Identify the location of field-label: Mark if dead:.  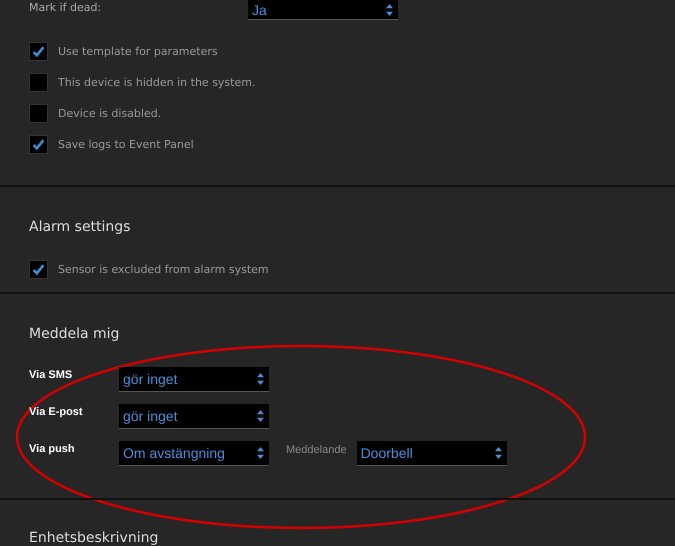
(65, 7).